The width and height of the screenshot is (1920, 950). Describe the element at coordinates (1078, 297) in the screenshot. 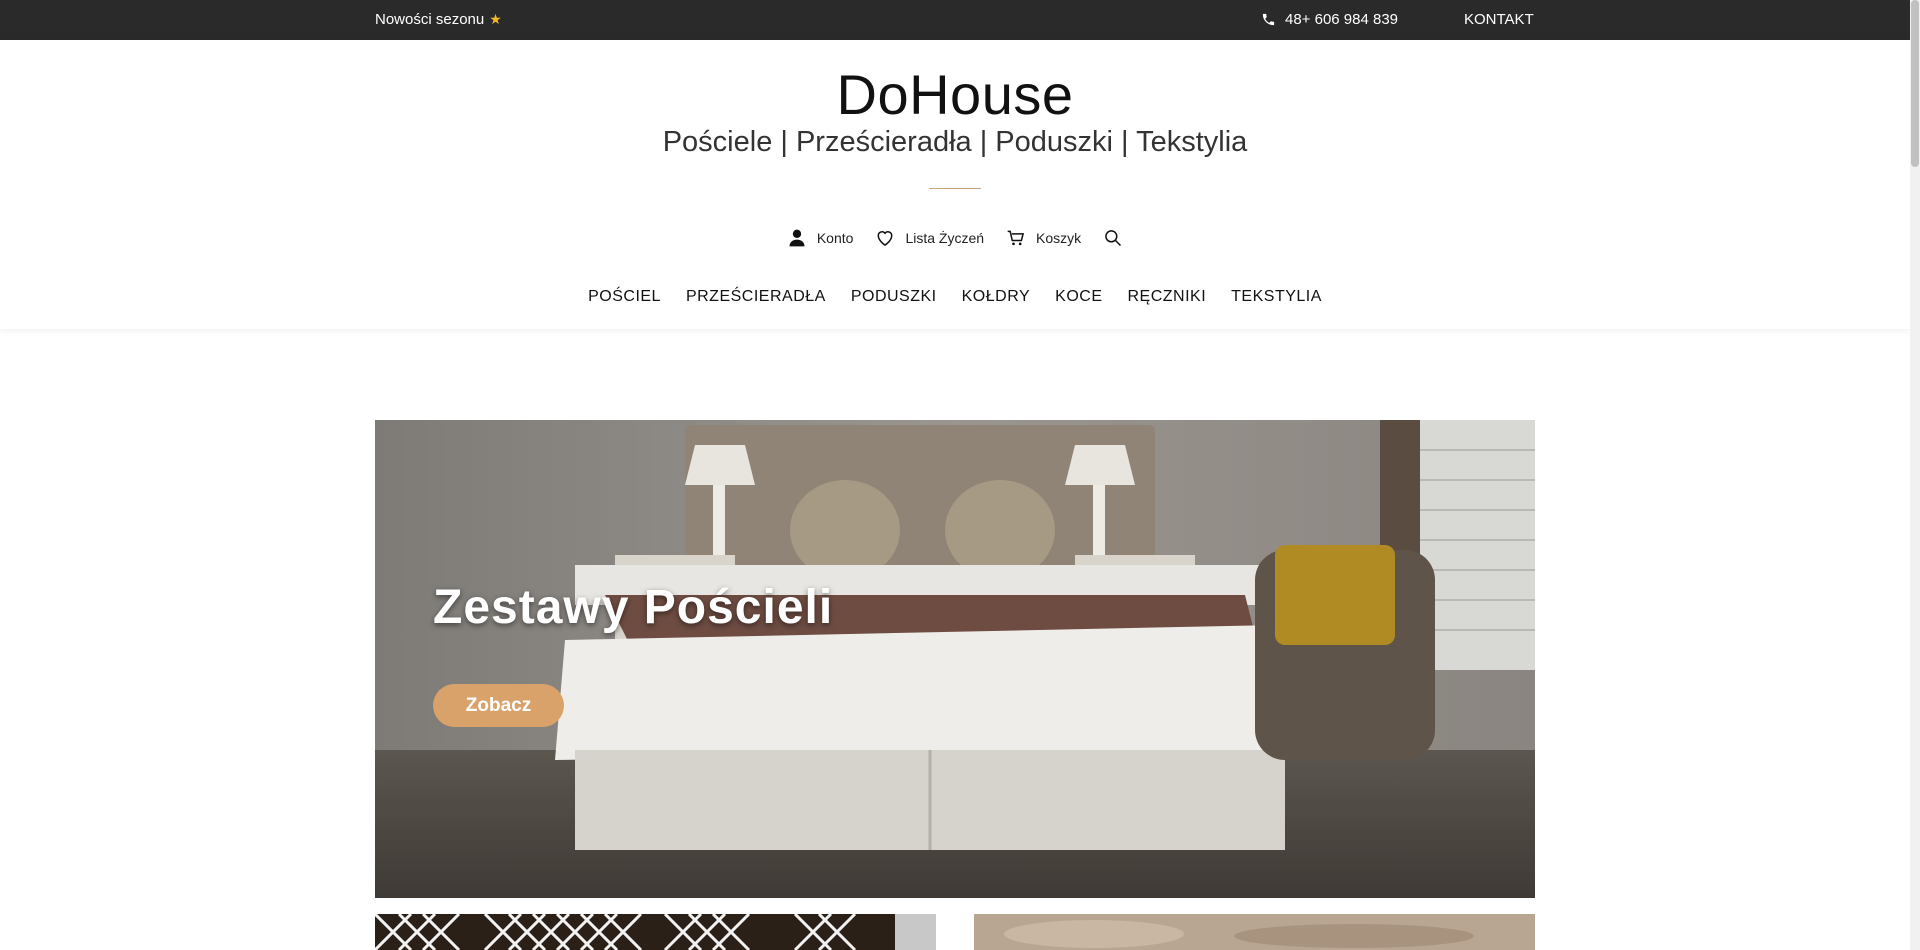

I see `nav-item-koce: KOCE` at that location.